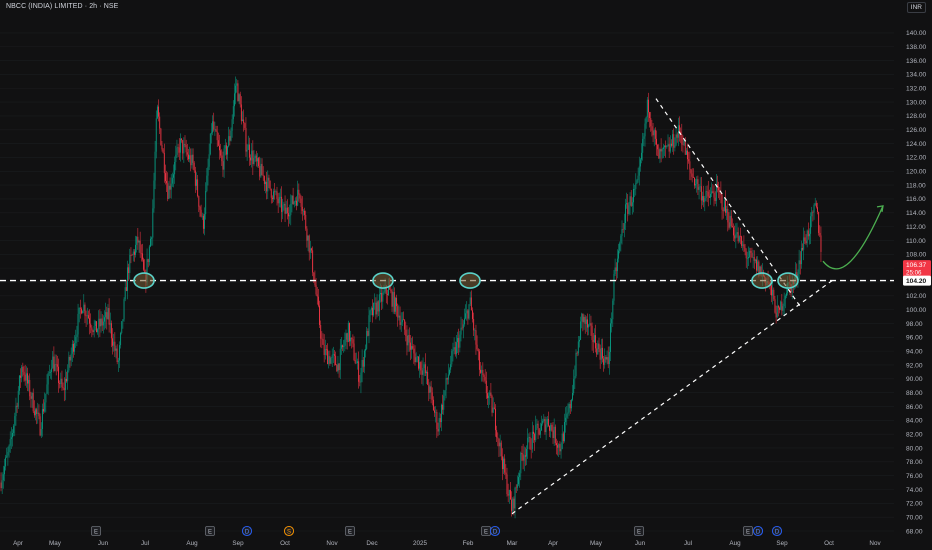 The width and height of the screenshot is (932, 550). Describe the element at coordinates (735, 543) in the screenshot. I see `x-tick-label: Aug` at that location.